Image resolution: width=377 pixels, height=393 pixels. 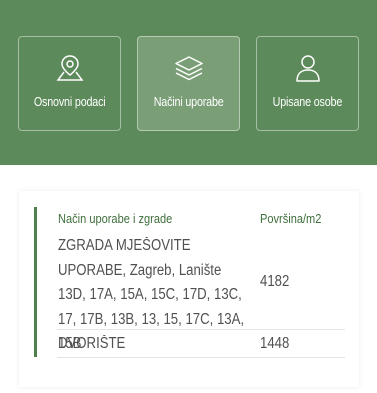 What do you see at coordinates (188, 68) in the screenshot?
I see `layers-icon` at bounding box center [188, 68].